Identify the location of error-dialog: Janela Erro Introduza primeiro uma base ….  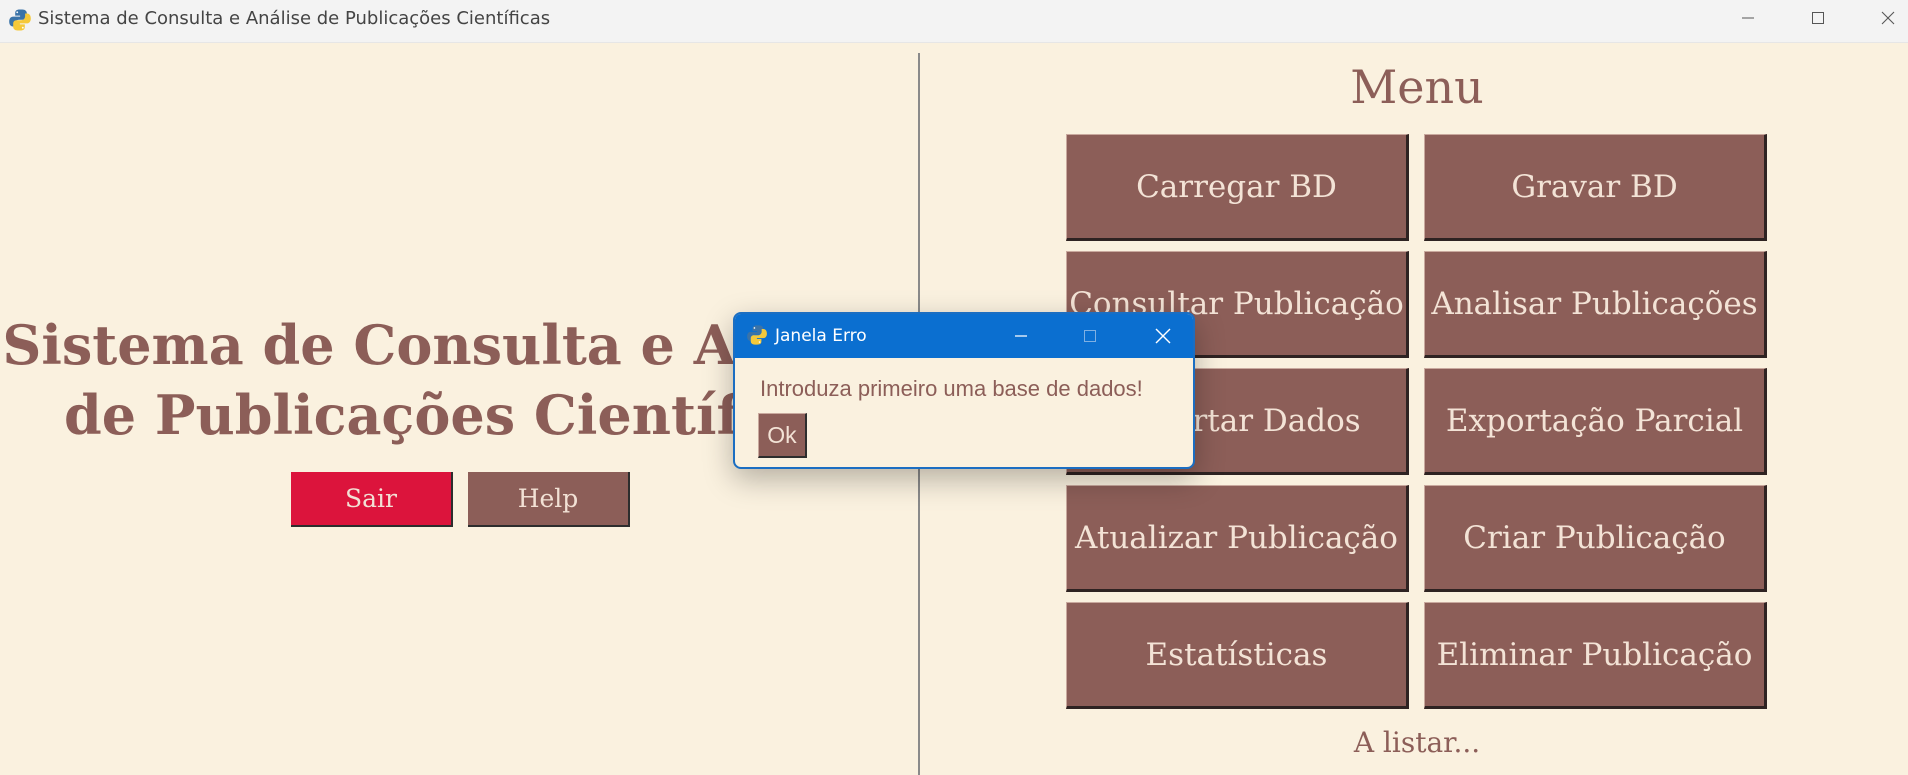
(964, 390).